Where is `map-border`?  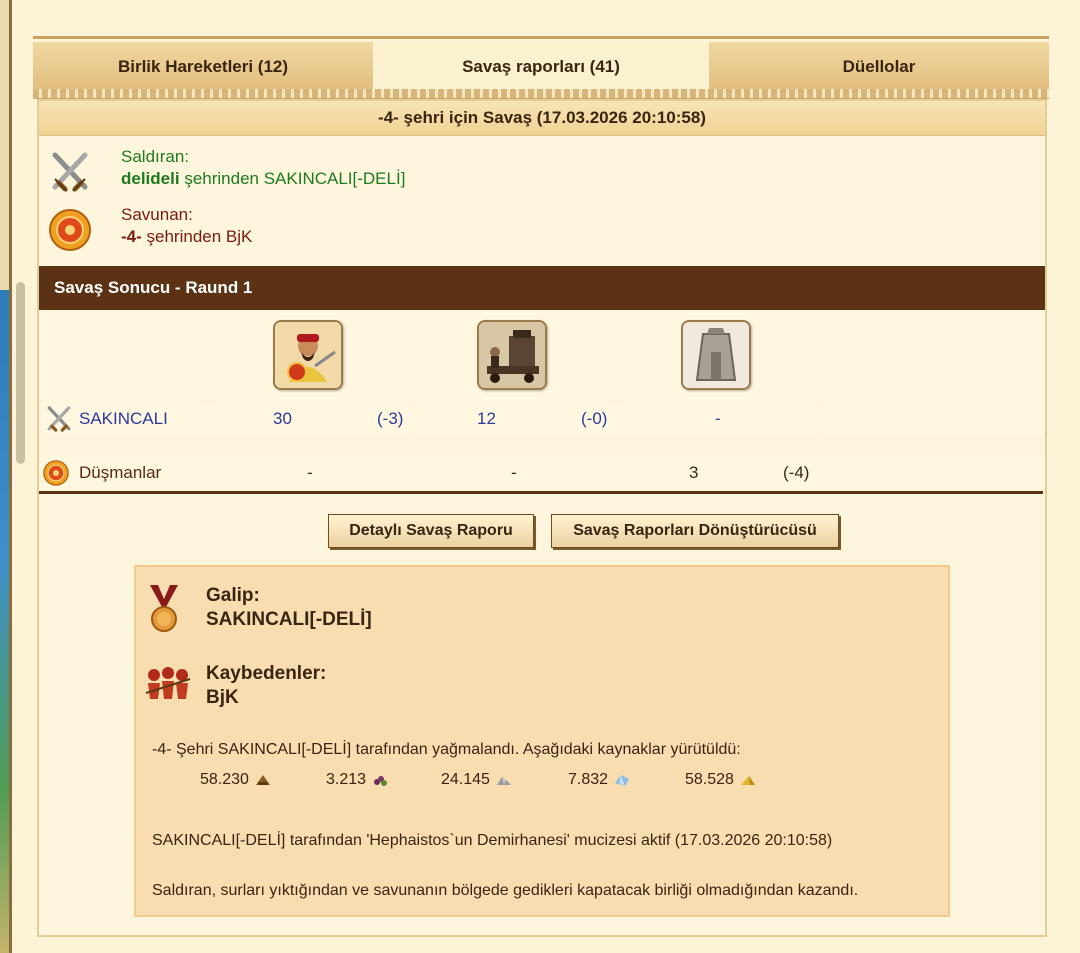 map-border is located at coordinates (10, 476).